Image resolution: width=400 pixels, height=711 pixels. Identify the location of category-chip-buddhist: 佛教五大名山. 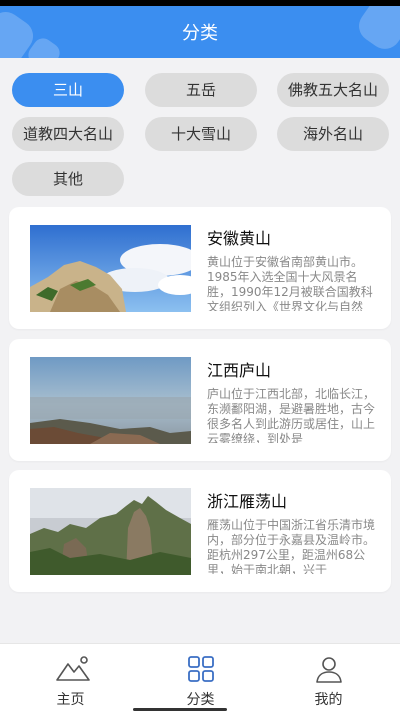
(333, 90).